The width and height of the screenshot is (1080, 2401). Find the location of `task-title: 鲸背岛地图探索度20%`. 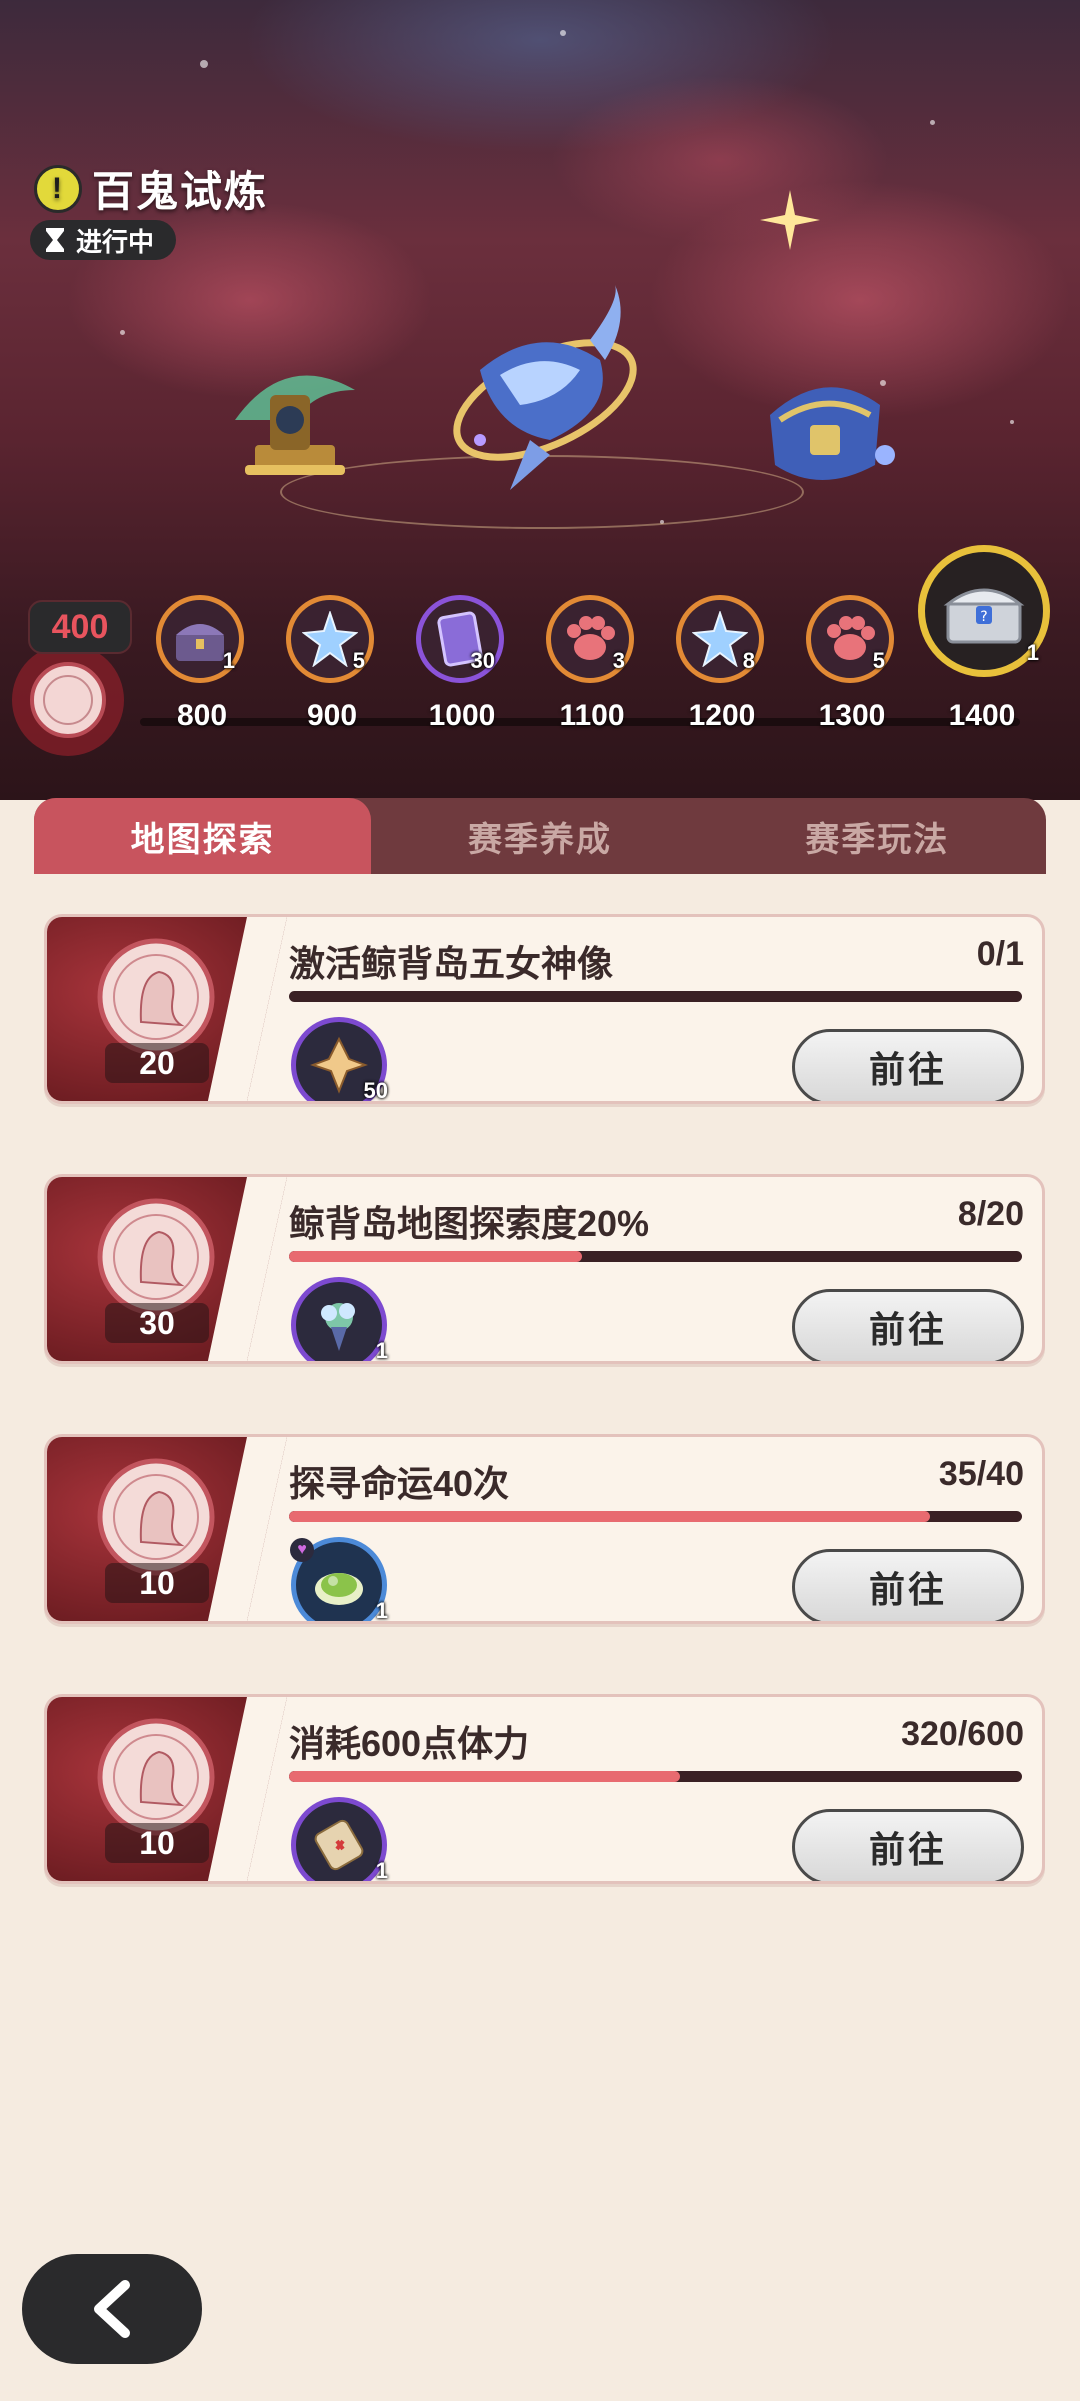

task-title: 鲸背岛地图探索度20% is located at coordinates (469, 1223).